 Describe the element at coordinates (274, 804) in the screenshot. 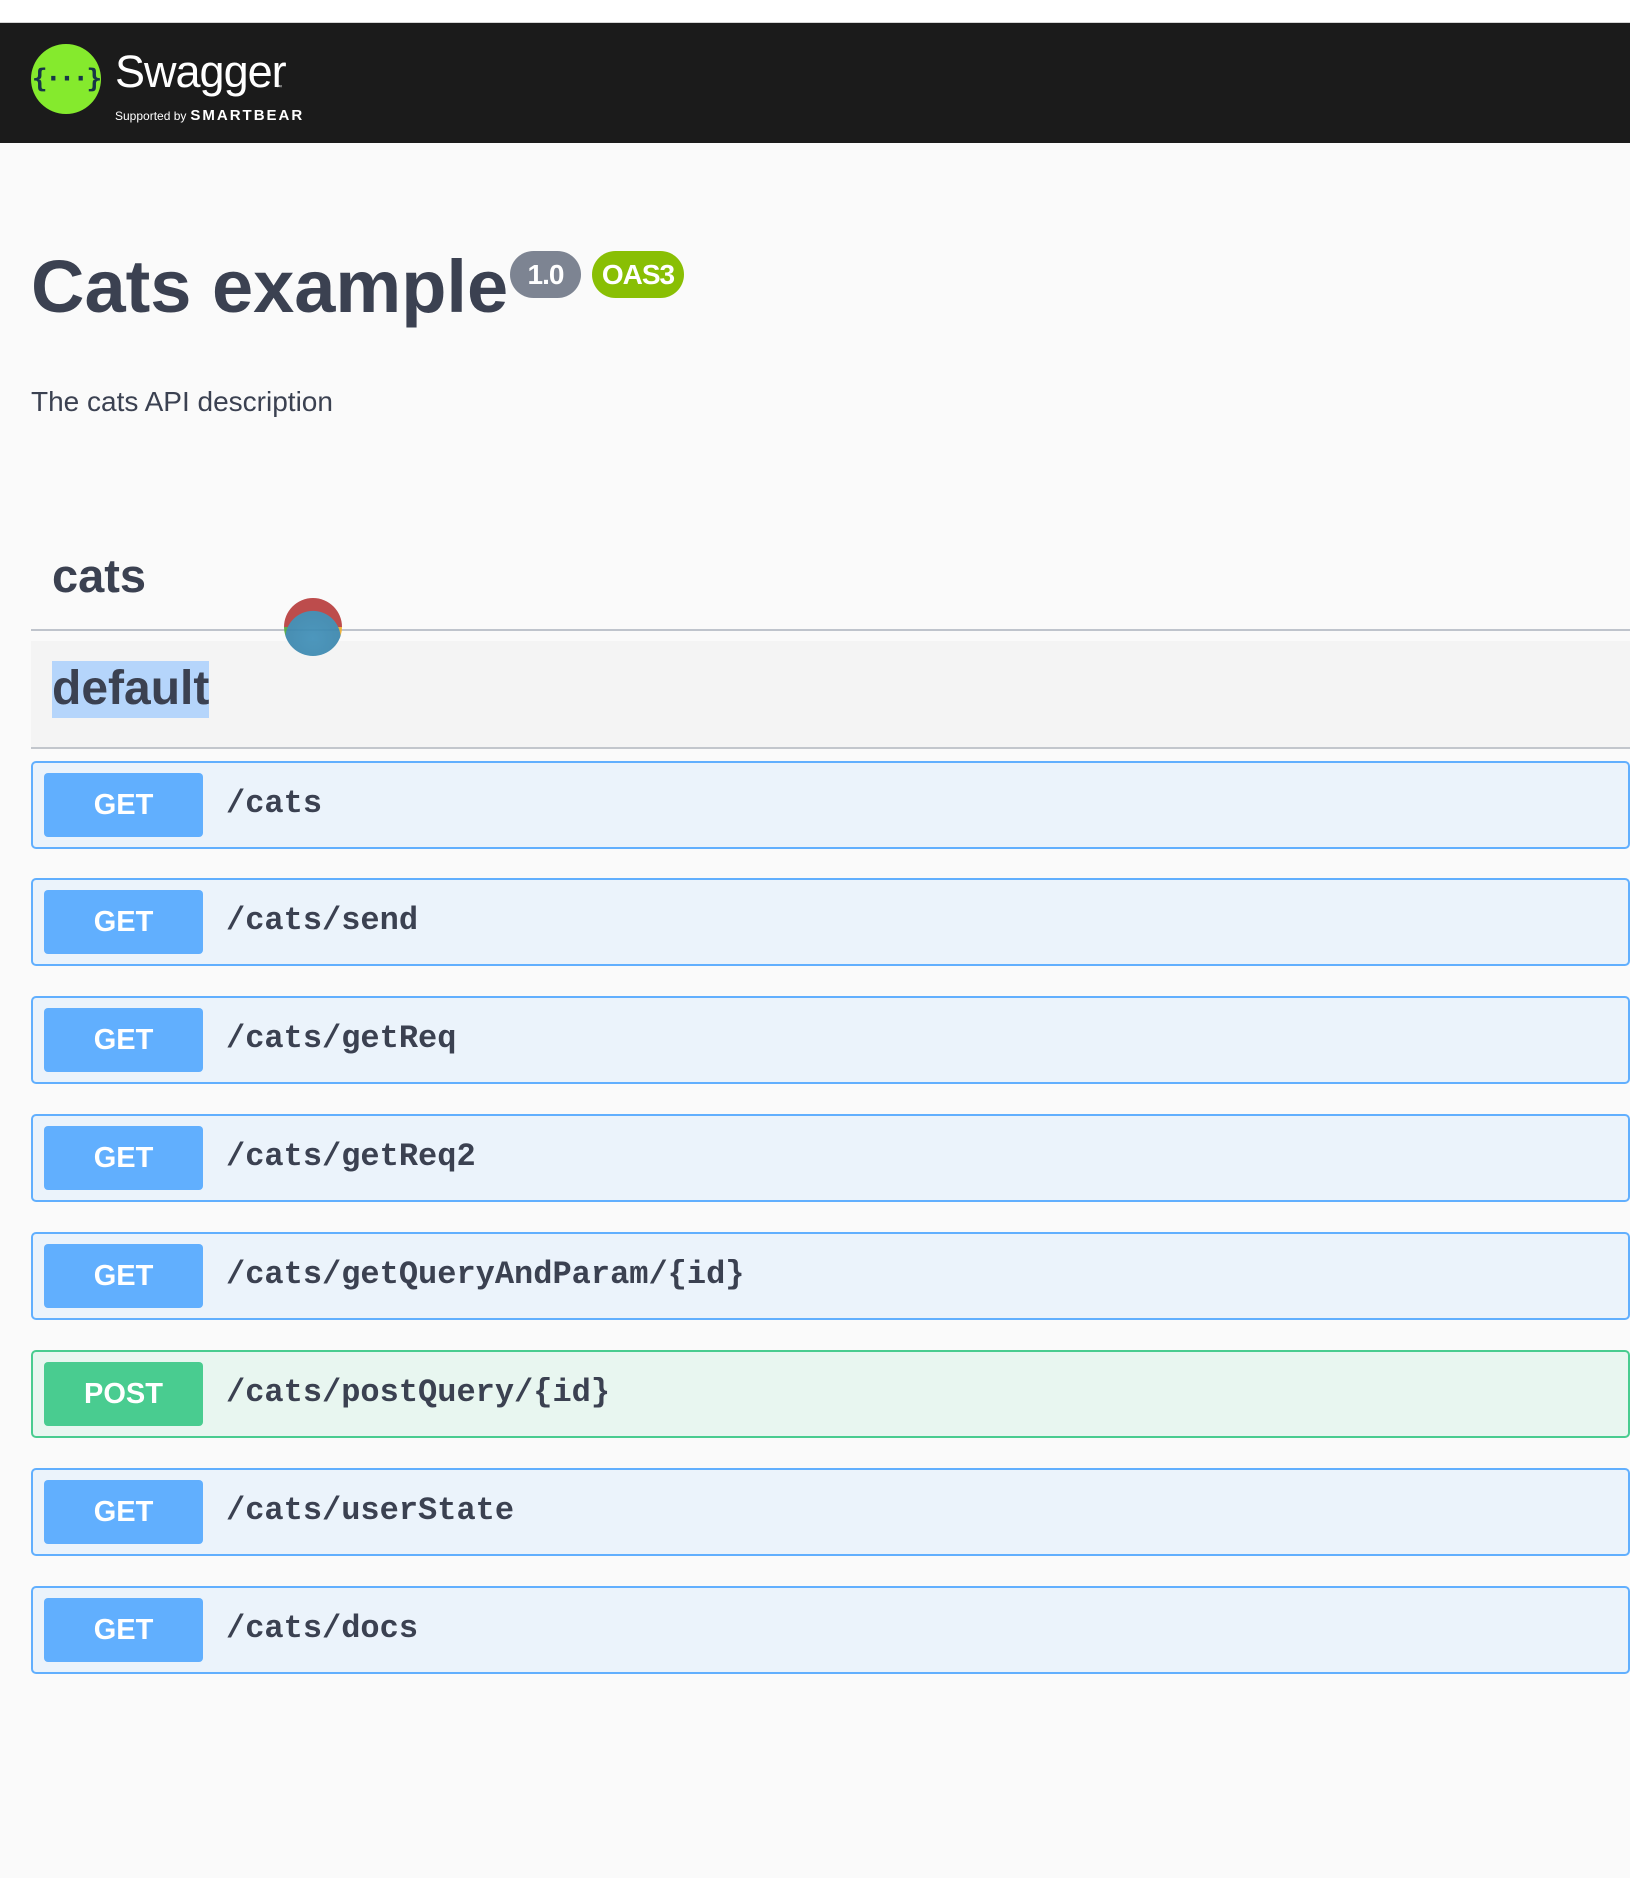

I see `operation-path: /cats` at that location.